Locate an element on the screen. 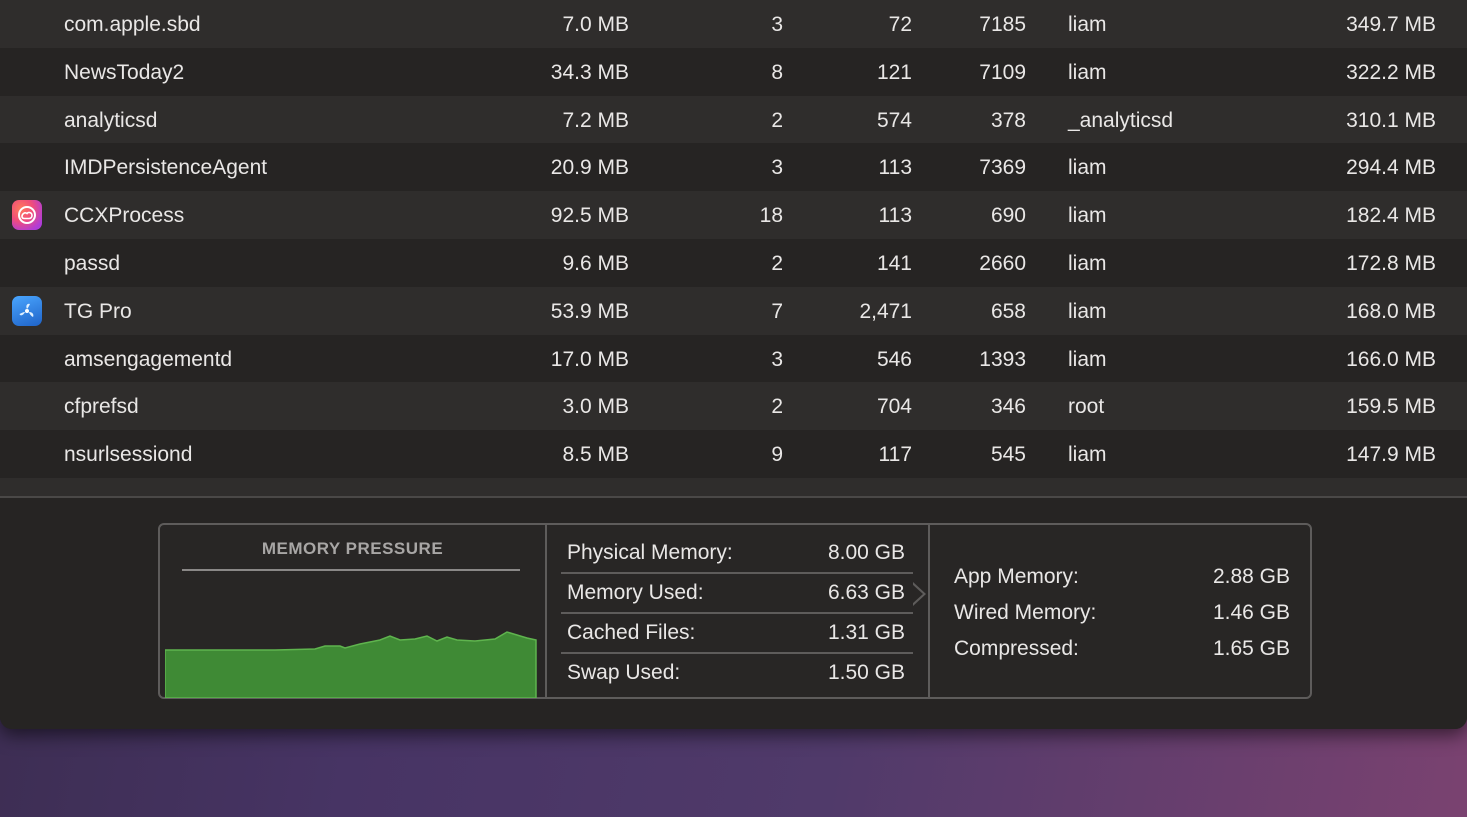 Image resolution: width=1467 pixels, height=817 pixels. process-threads: 9 is located at coordinates (777, 455).